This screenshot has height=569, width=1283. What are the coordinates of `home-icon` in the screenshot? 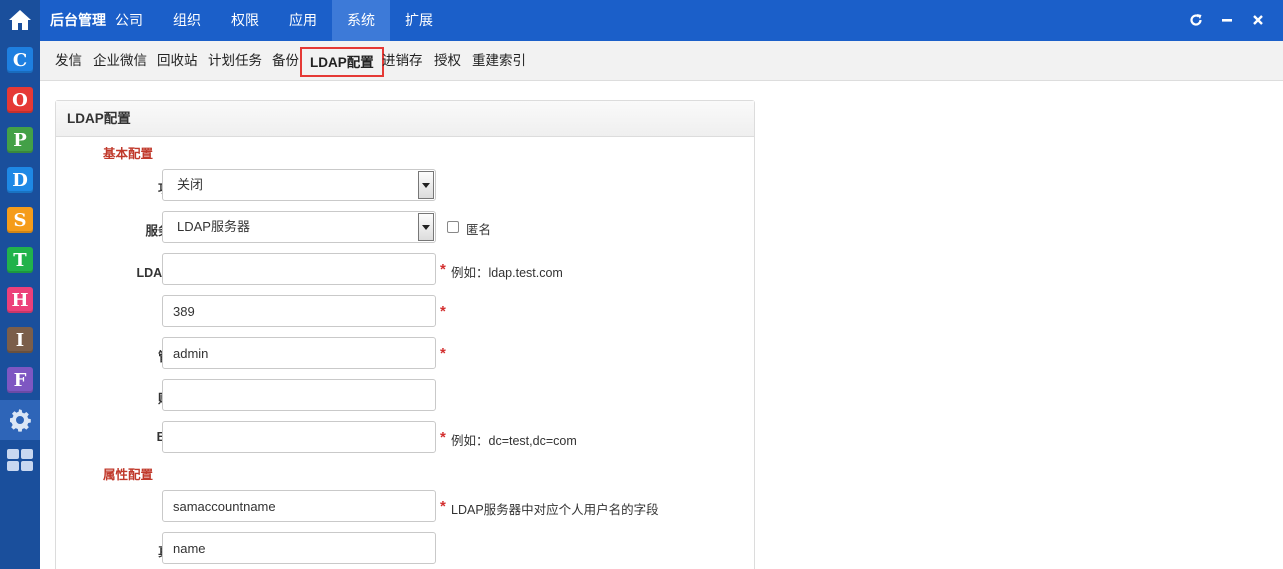 It's located at (20, 20).